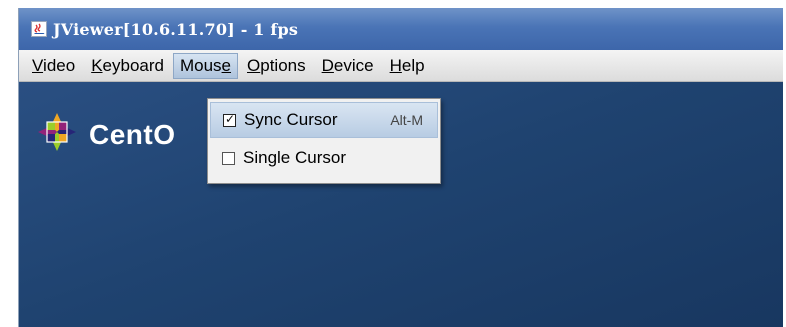 This screenshot has width=786, height=327. What do you see at coordinates (327, 65) in the screenshot?
I see `menu-device-mnemonic: D` at bounding box center [327, 65].